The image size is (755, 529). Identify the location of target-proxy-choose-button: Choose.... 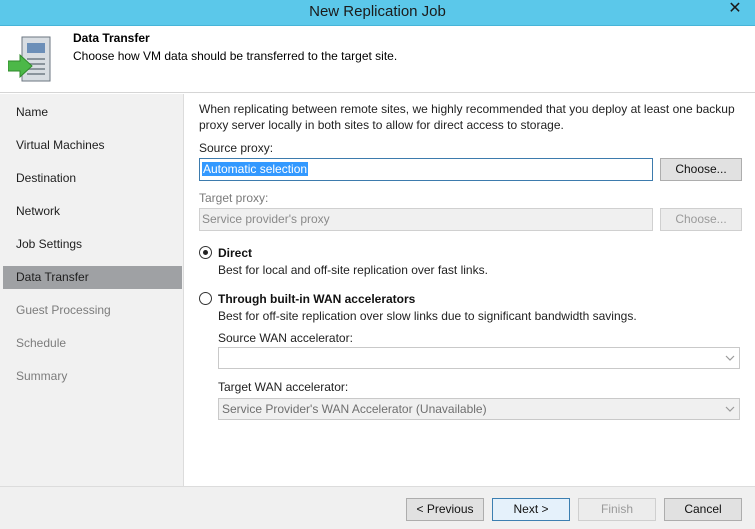
(701, 219).